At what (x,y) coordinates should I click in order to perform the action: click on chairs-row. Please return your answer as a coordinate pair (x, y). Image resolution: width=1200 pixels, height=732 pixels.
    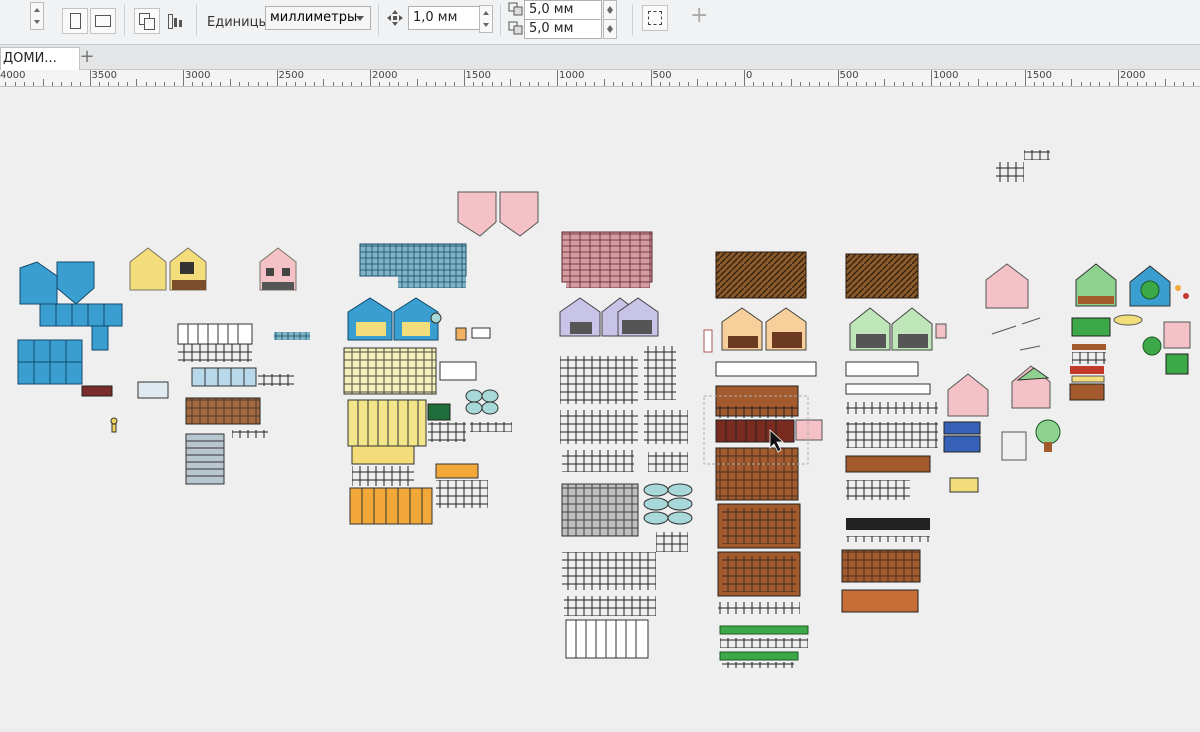
    Looking at the image, I should click on (243, 404).